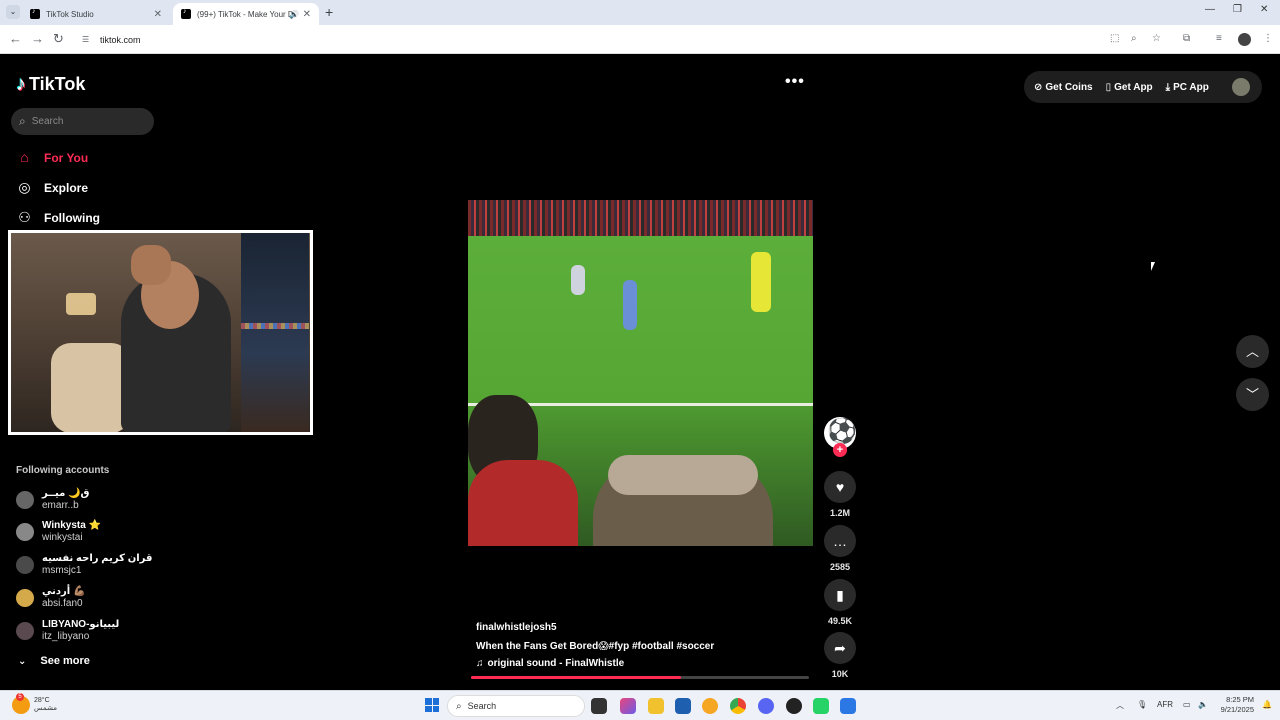  Describe the element at coordinates (1114, 38) in the screenshot. I see `install-app-icon: ⬚` at that location.